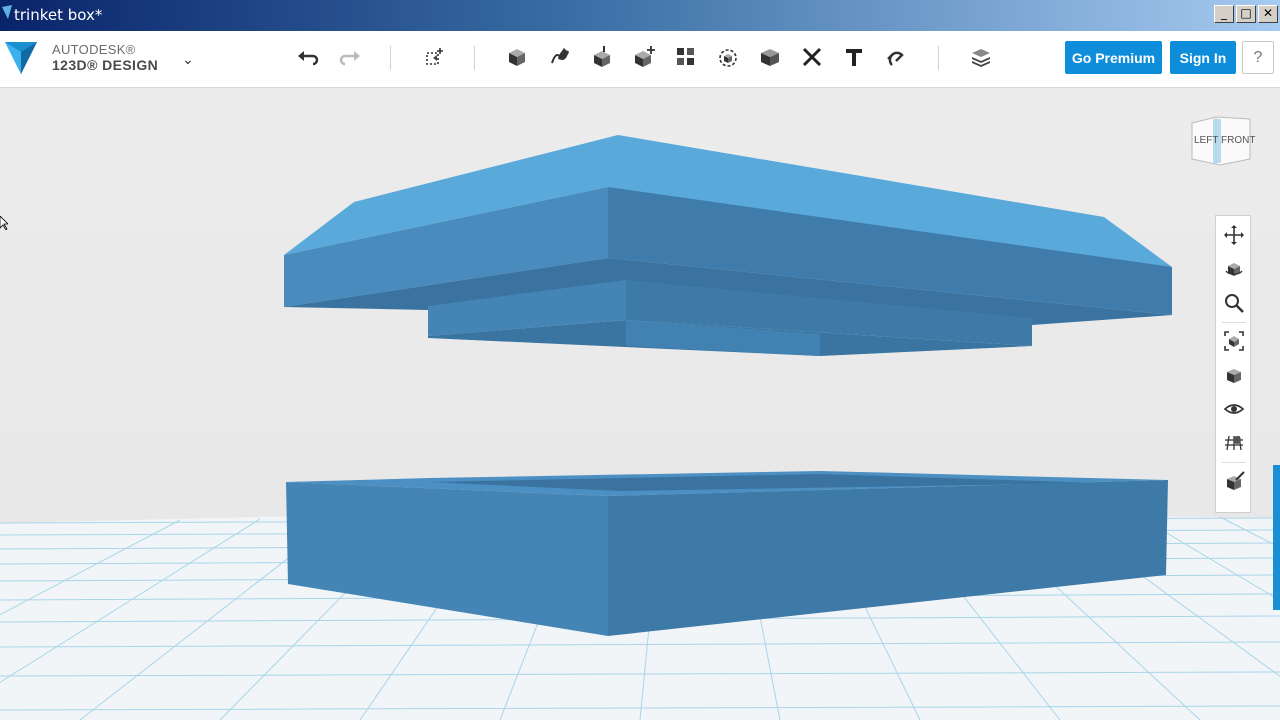 The image size is (1280, 720). Describe the element at coordinates (602, 57) in the screenshot. I see `construct-icon` at that location.